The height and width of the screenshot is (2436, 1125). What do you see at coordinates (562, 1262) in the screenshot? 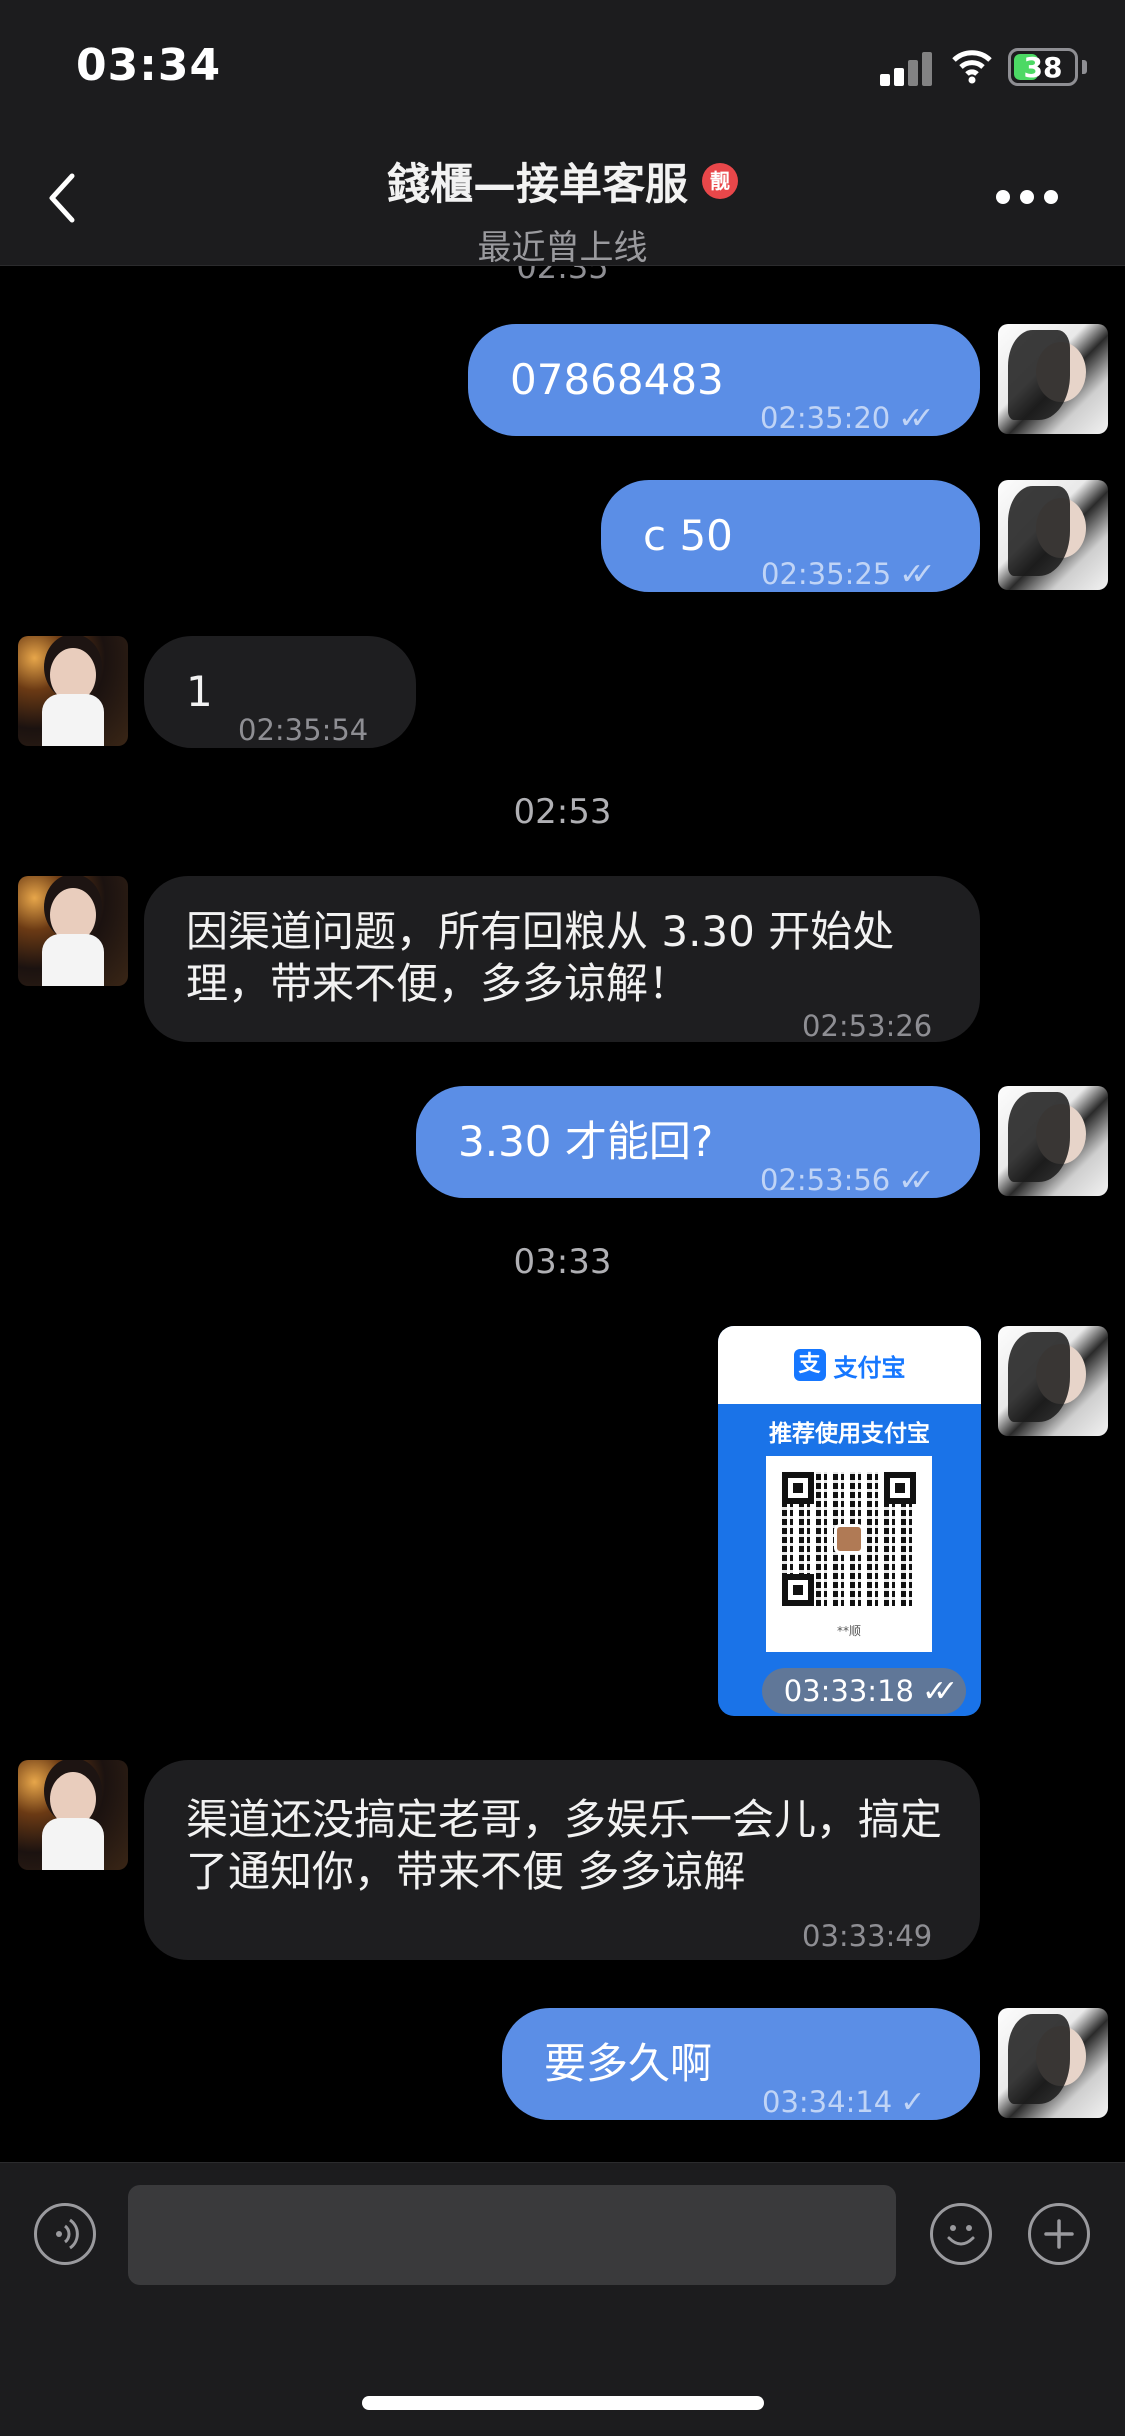
I see `timestamp-divider: 03:33` at bounding box center [562, 1262].